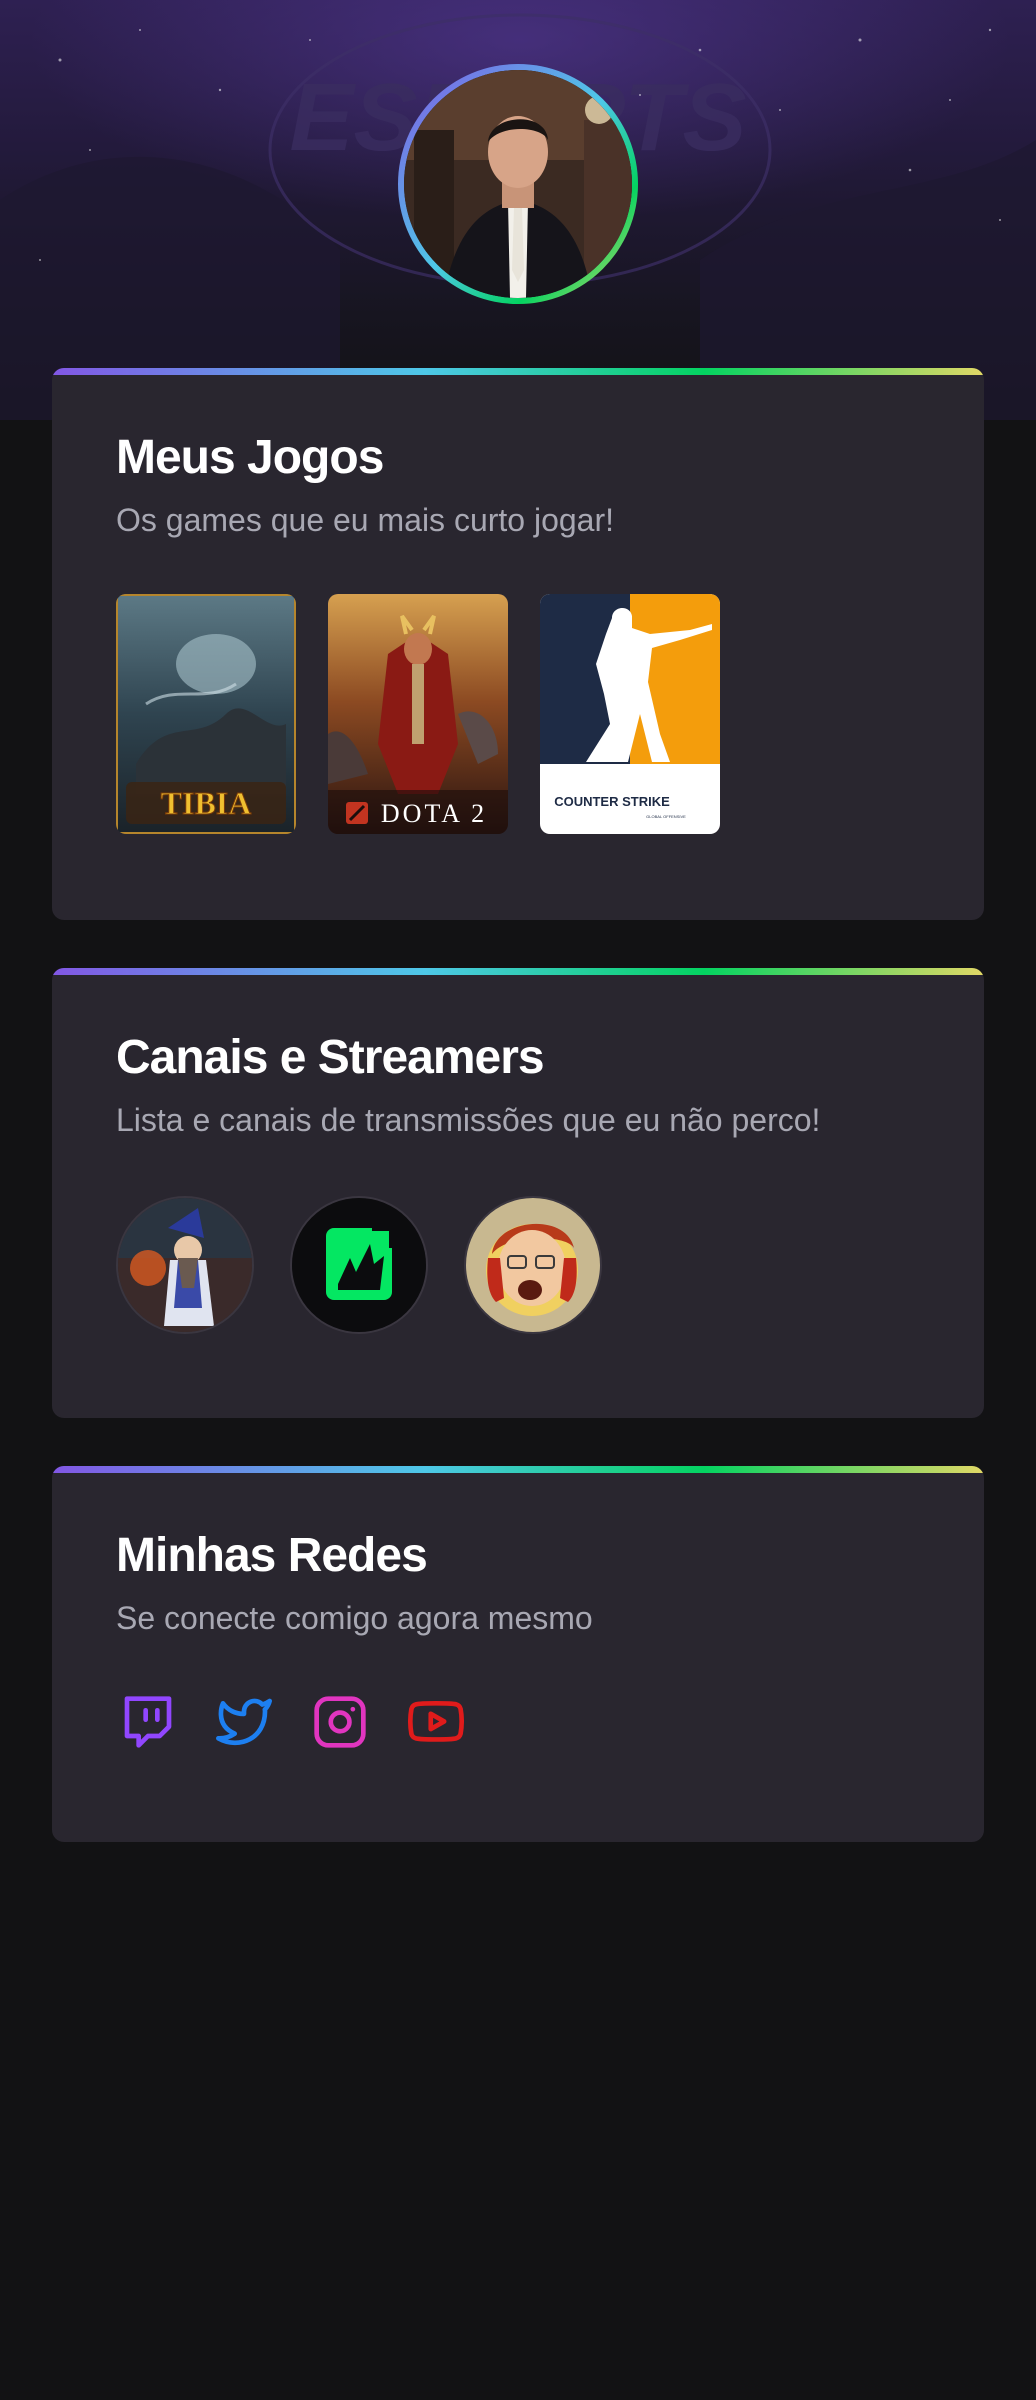  I want to click on counter-strike-cover-image: COUNTER STRIKE GLOBAL OFFENSIVE, so click(630, 714).